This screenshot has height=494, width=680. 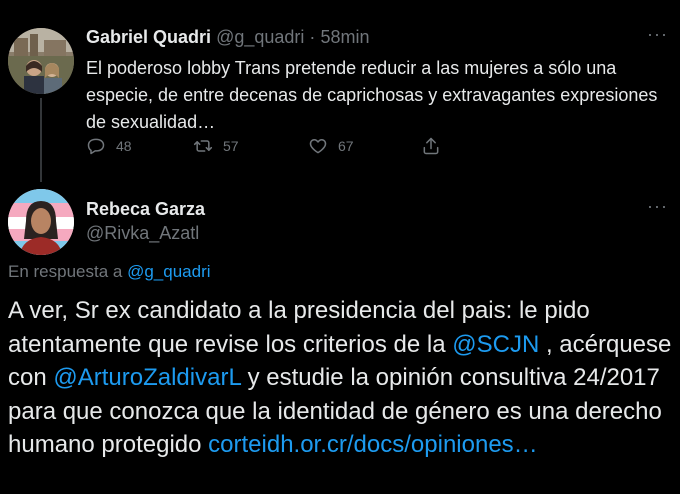 I want to click on share-button, so click(x=436, y=146).